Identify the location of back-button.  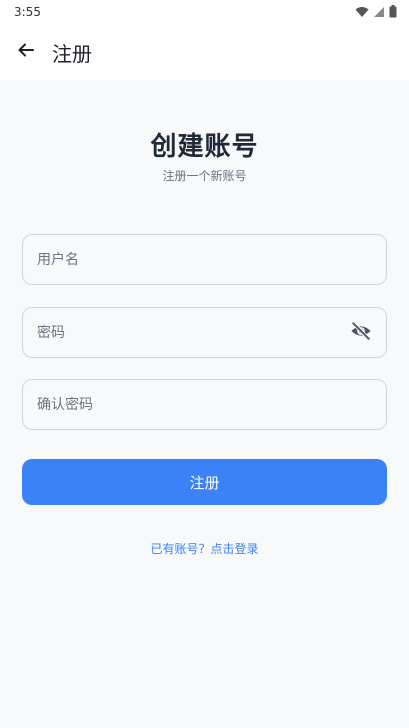
(26, 52).